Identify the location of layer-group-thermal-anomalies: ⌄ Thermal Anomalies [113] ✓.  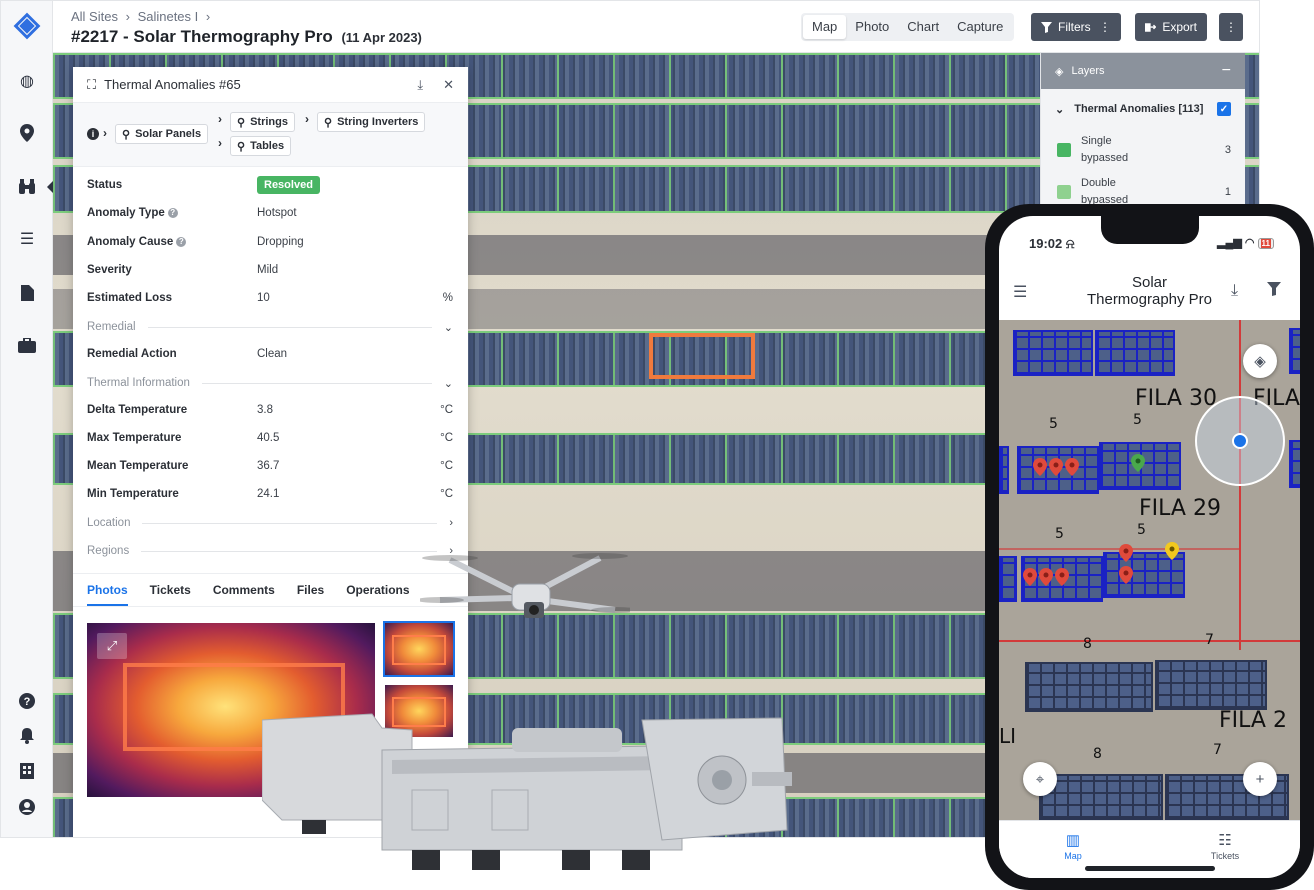
(1143, 109).